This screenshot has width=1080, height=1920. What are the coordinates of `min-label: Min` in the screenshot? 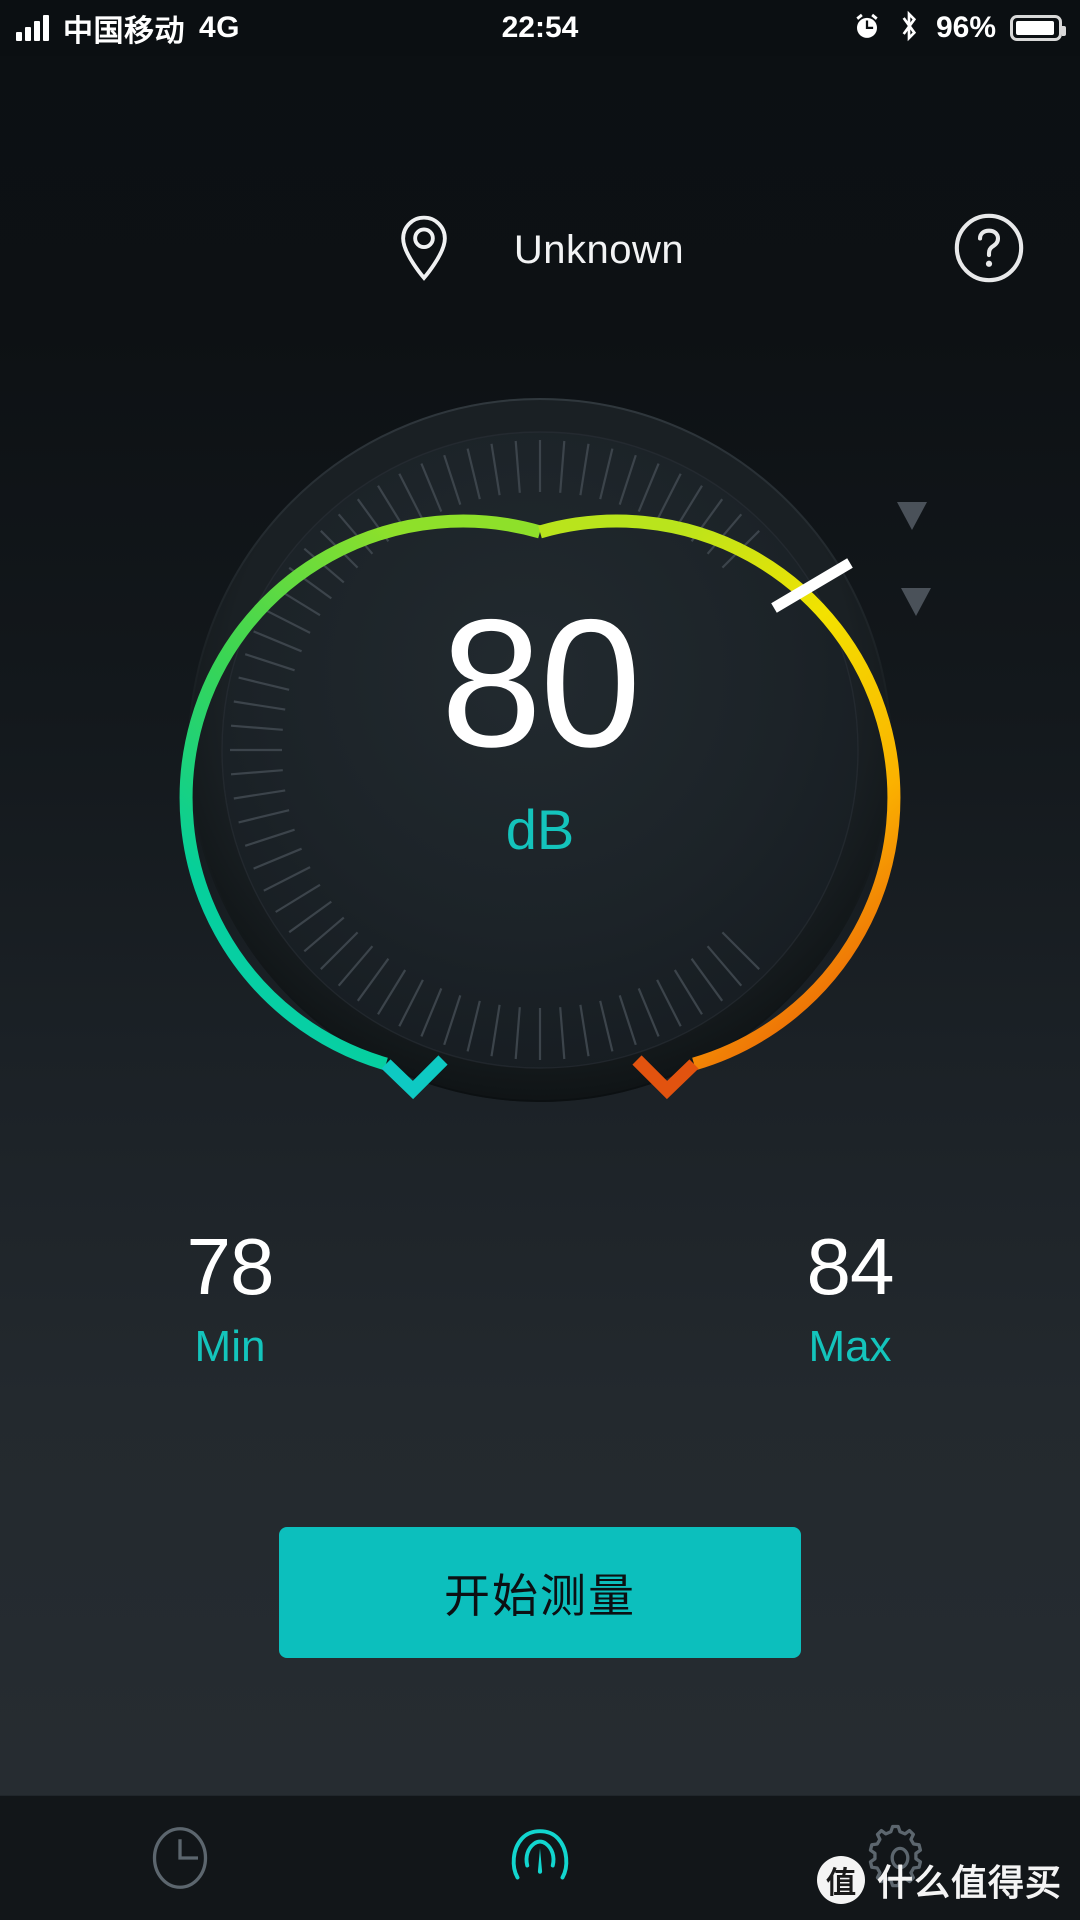 It's located at (230, 1346).